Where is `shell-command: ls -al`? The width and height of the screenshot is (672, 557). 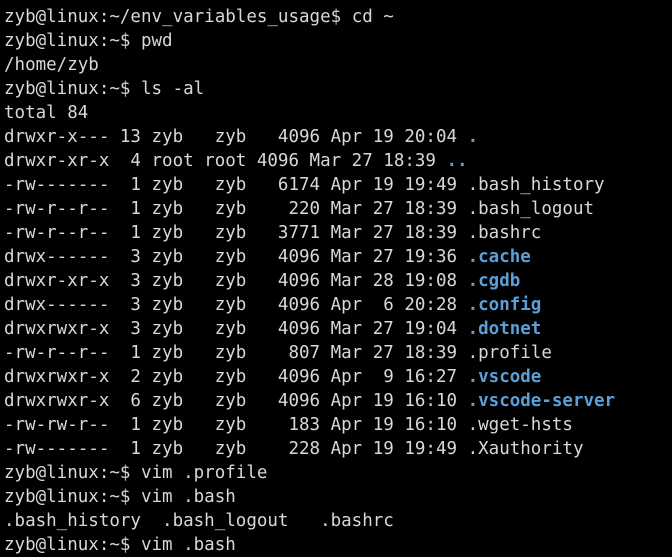 shell-command: ls -al is located at coordinates (172, 89).